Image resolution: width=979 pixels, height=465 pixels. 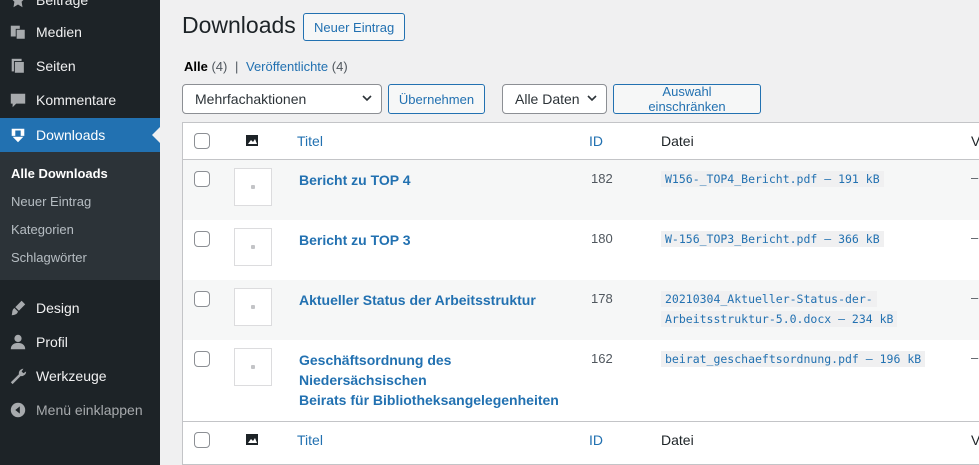 What do you see at coordinates (581, 439) in the screenshot?
I see `table-footer: Titel ID Datei V` at bounding box center [581, 439].